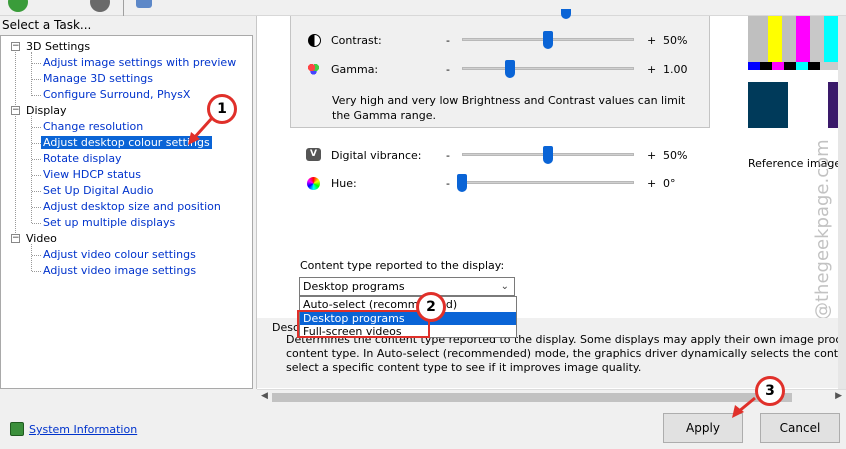 The width and height of the screenshot is (846, 449). Describe the element at coordinates (703, 428) in the screenshot. I see `apply-button: Apply` at that location.